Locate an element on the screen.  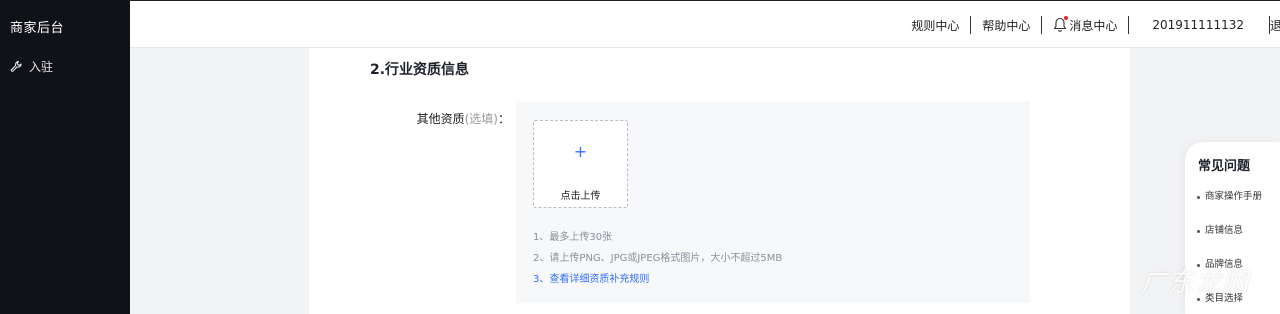
tip-format: 2、请上传PNG、JPG或JPEG格式图片，大小不超过5MB is located at coordinates (658, 258).